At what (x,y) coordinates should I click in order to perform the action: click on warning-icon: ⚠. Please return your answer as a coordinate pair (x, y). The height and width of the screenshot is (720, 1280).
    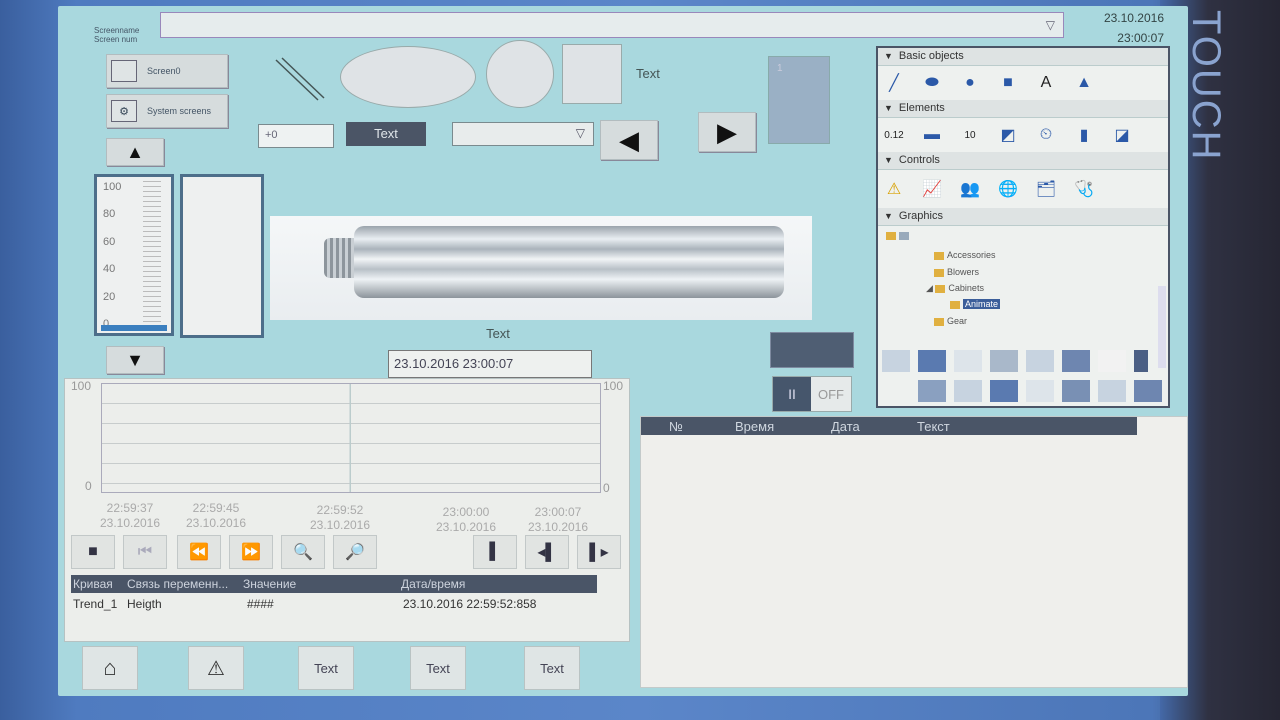
    Looking at the image, I should click on (216, 668).